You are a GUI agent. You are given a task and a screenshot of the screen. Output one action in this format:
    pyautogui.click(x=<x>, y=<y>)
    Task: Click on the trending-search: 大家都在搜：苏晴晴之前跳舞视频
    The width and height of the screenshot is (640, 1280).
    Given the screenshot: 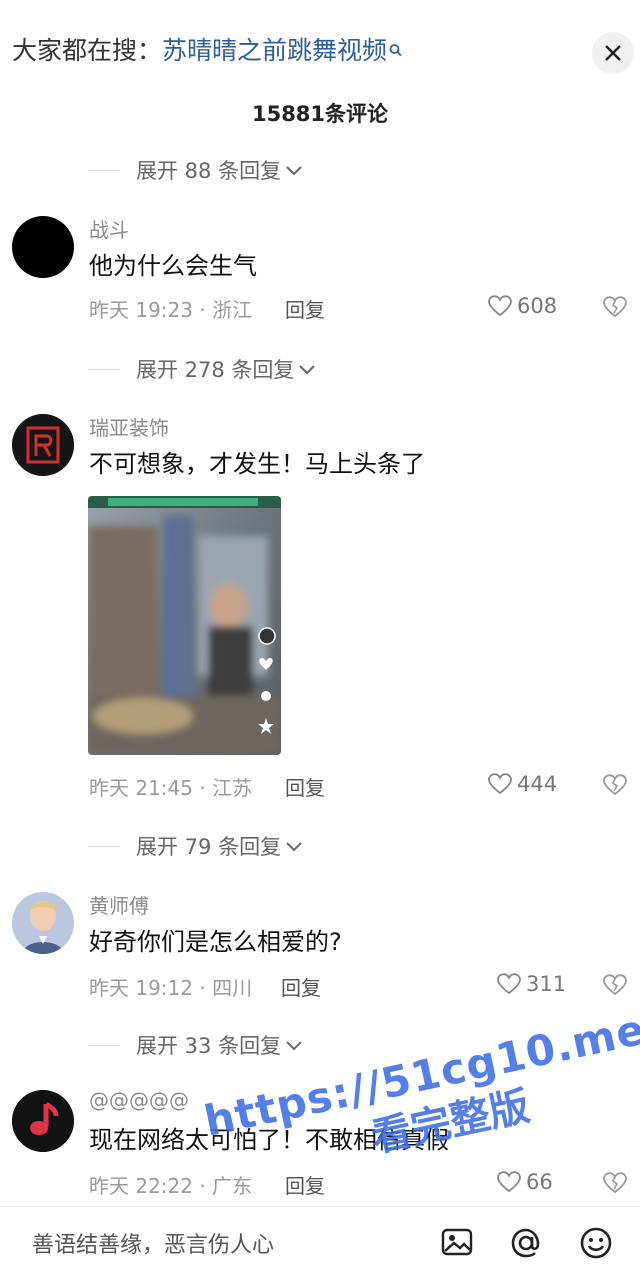 What is the action you would take?
    pyautogui.click(x=207, y=51)
    